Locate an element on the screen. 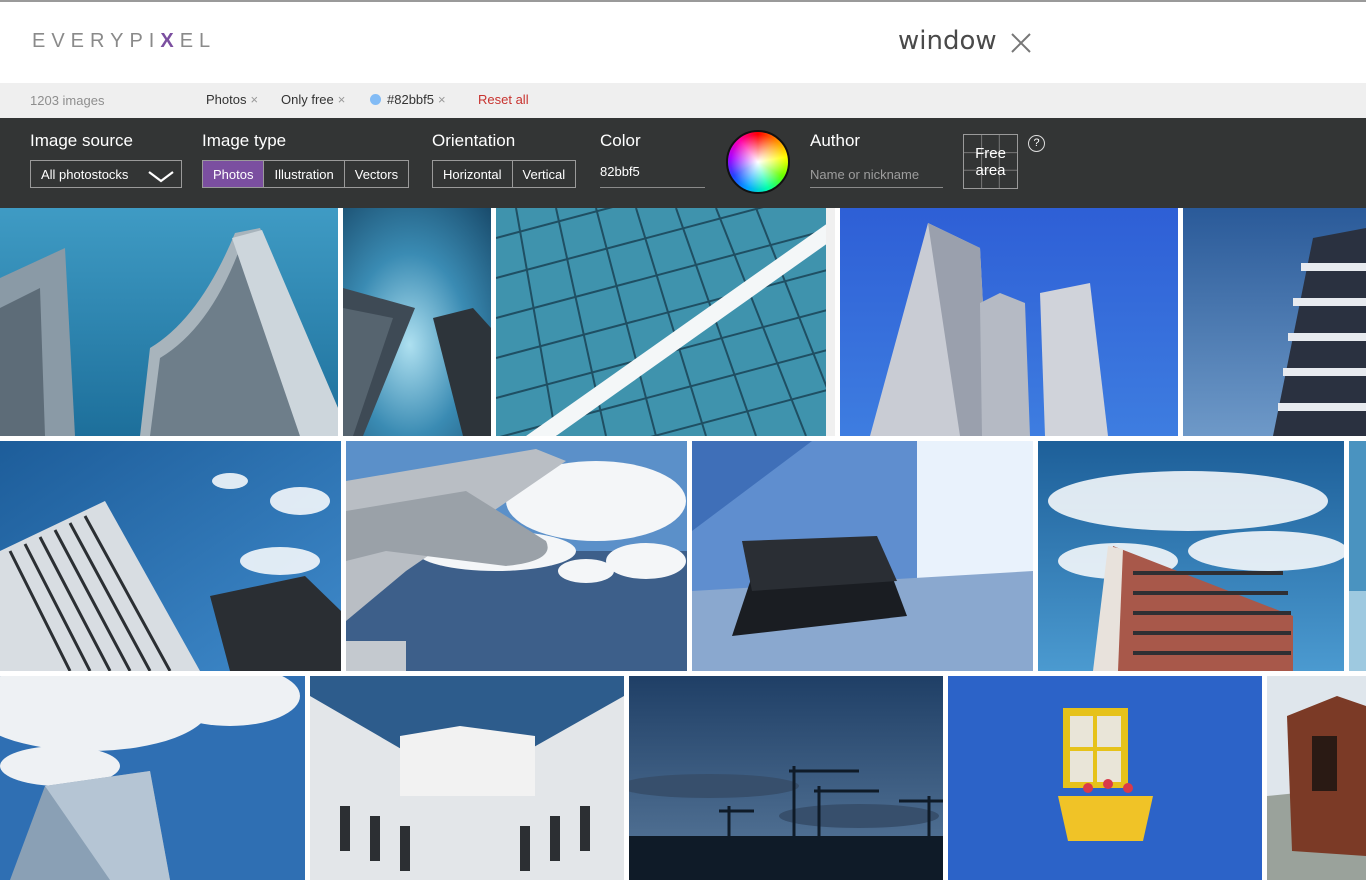  author-label: Author is located at coordinates (835, 140).